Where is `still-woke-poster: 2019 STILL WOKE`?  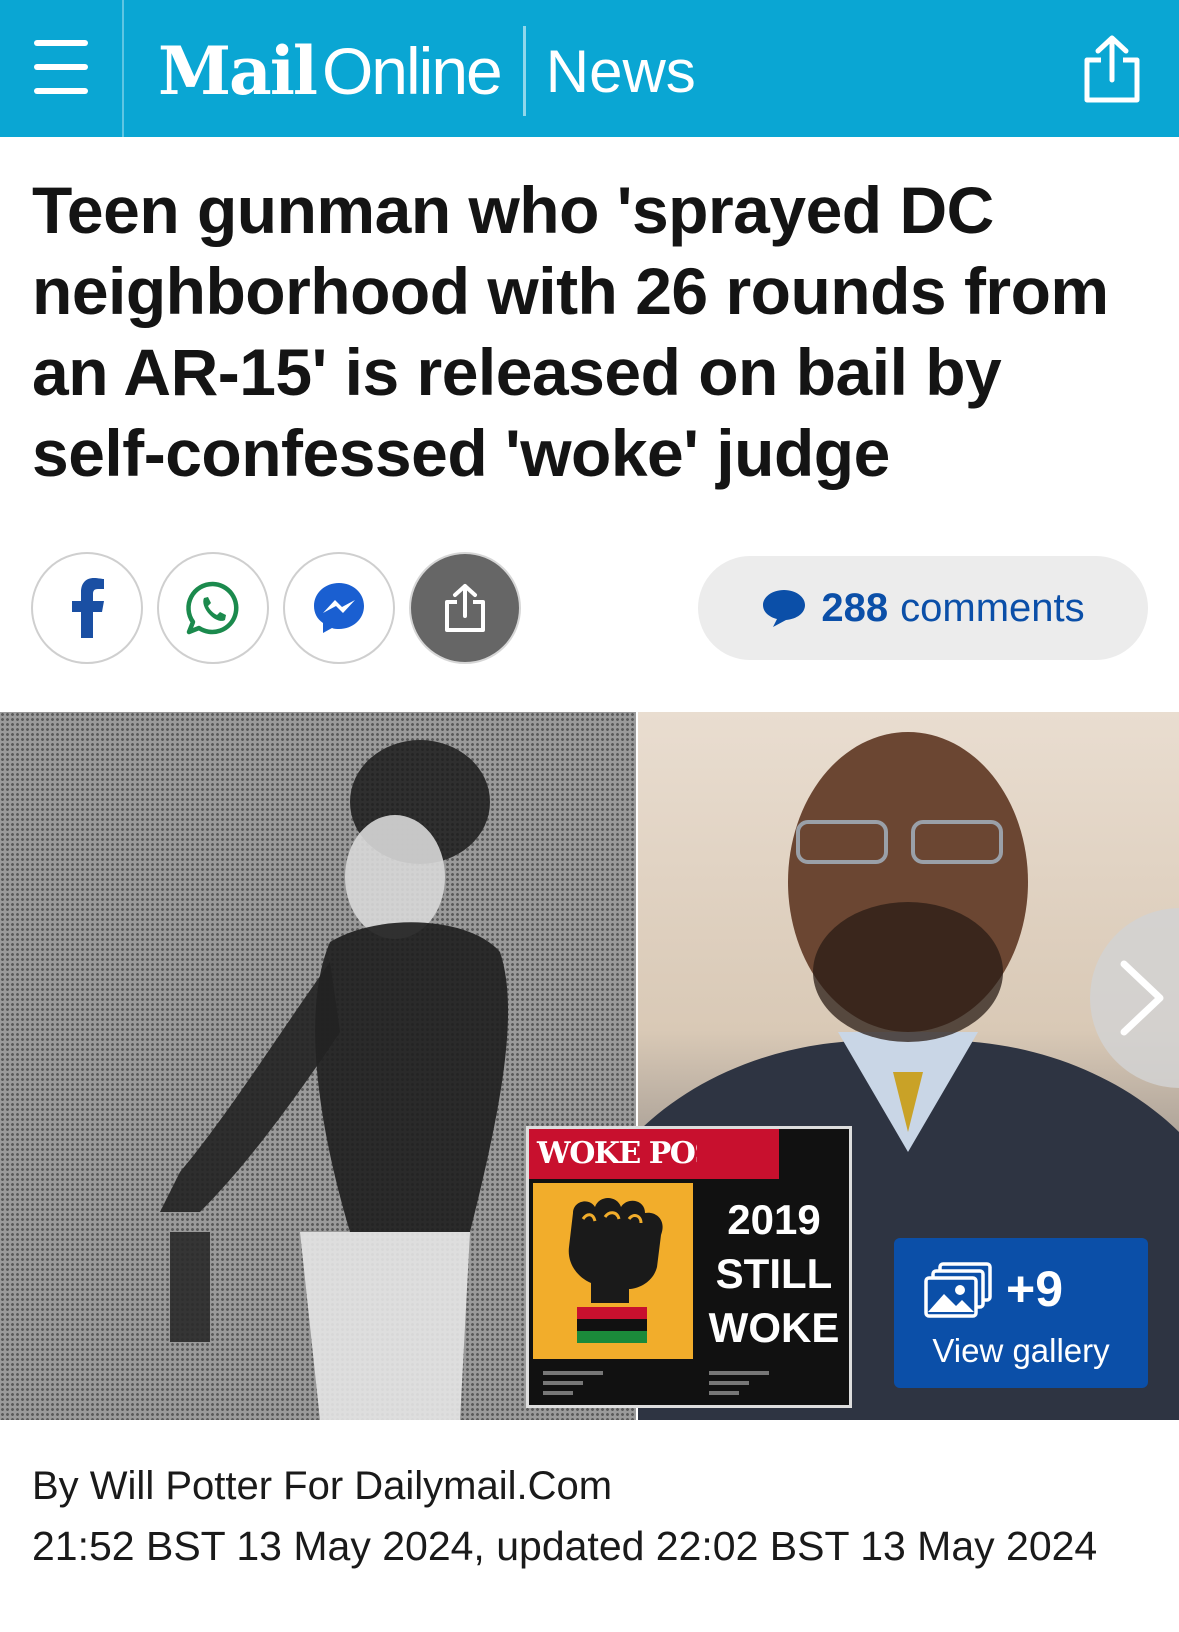 still-woke-poster: 2019 STILL WOKE is located at coordinates (774, 1271).